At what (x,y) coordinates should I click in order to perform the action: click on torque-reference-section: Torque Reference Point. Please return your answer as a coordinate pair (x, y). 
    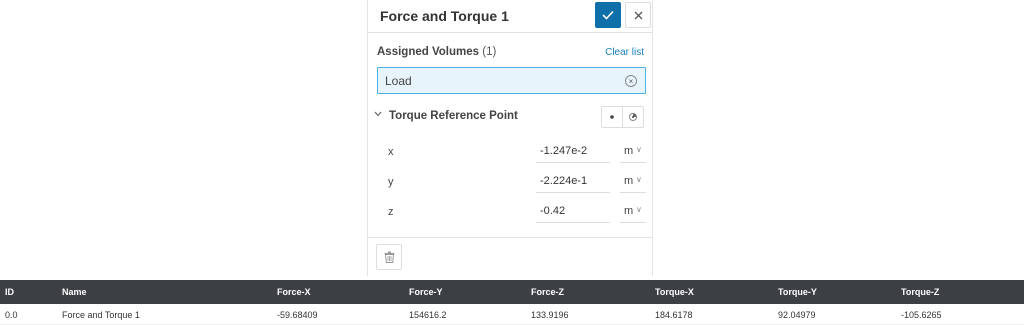
    Looking at the image, I should click on (512, 117).